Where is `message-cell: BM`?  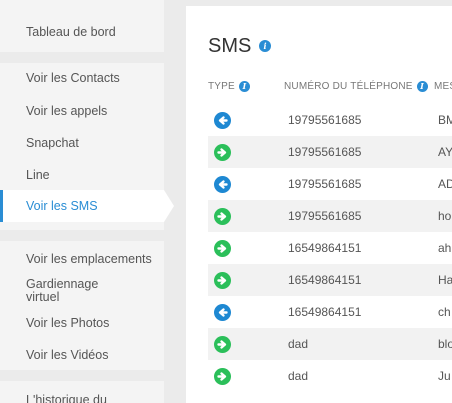 message-cell: BM is located at coordinates (445, 120).